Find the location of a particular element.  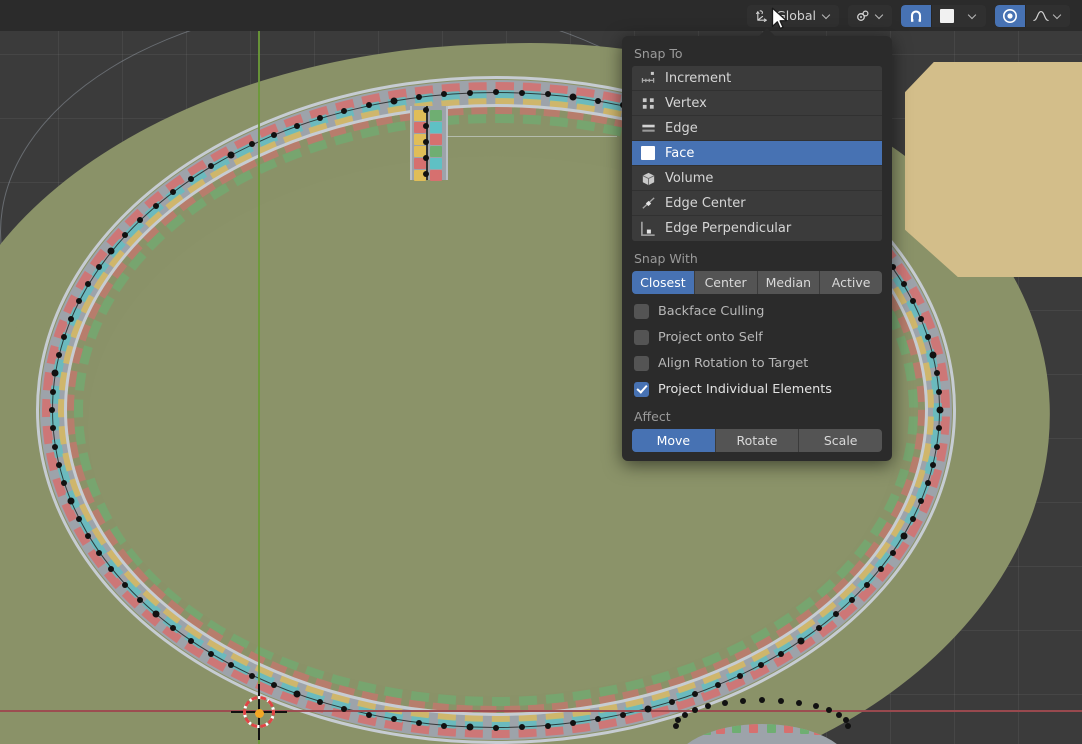

face-snap-icon is located at coordinates (947, 16).